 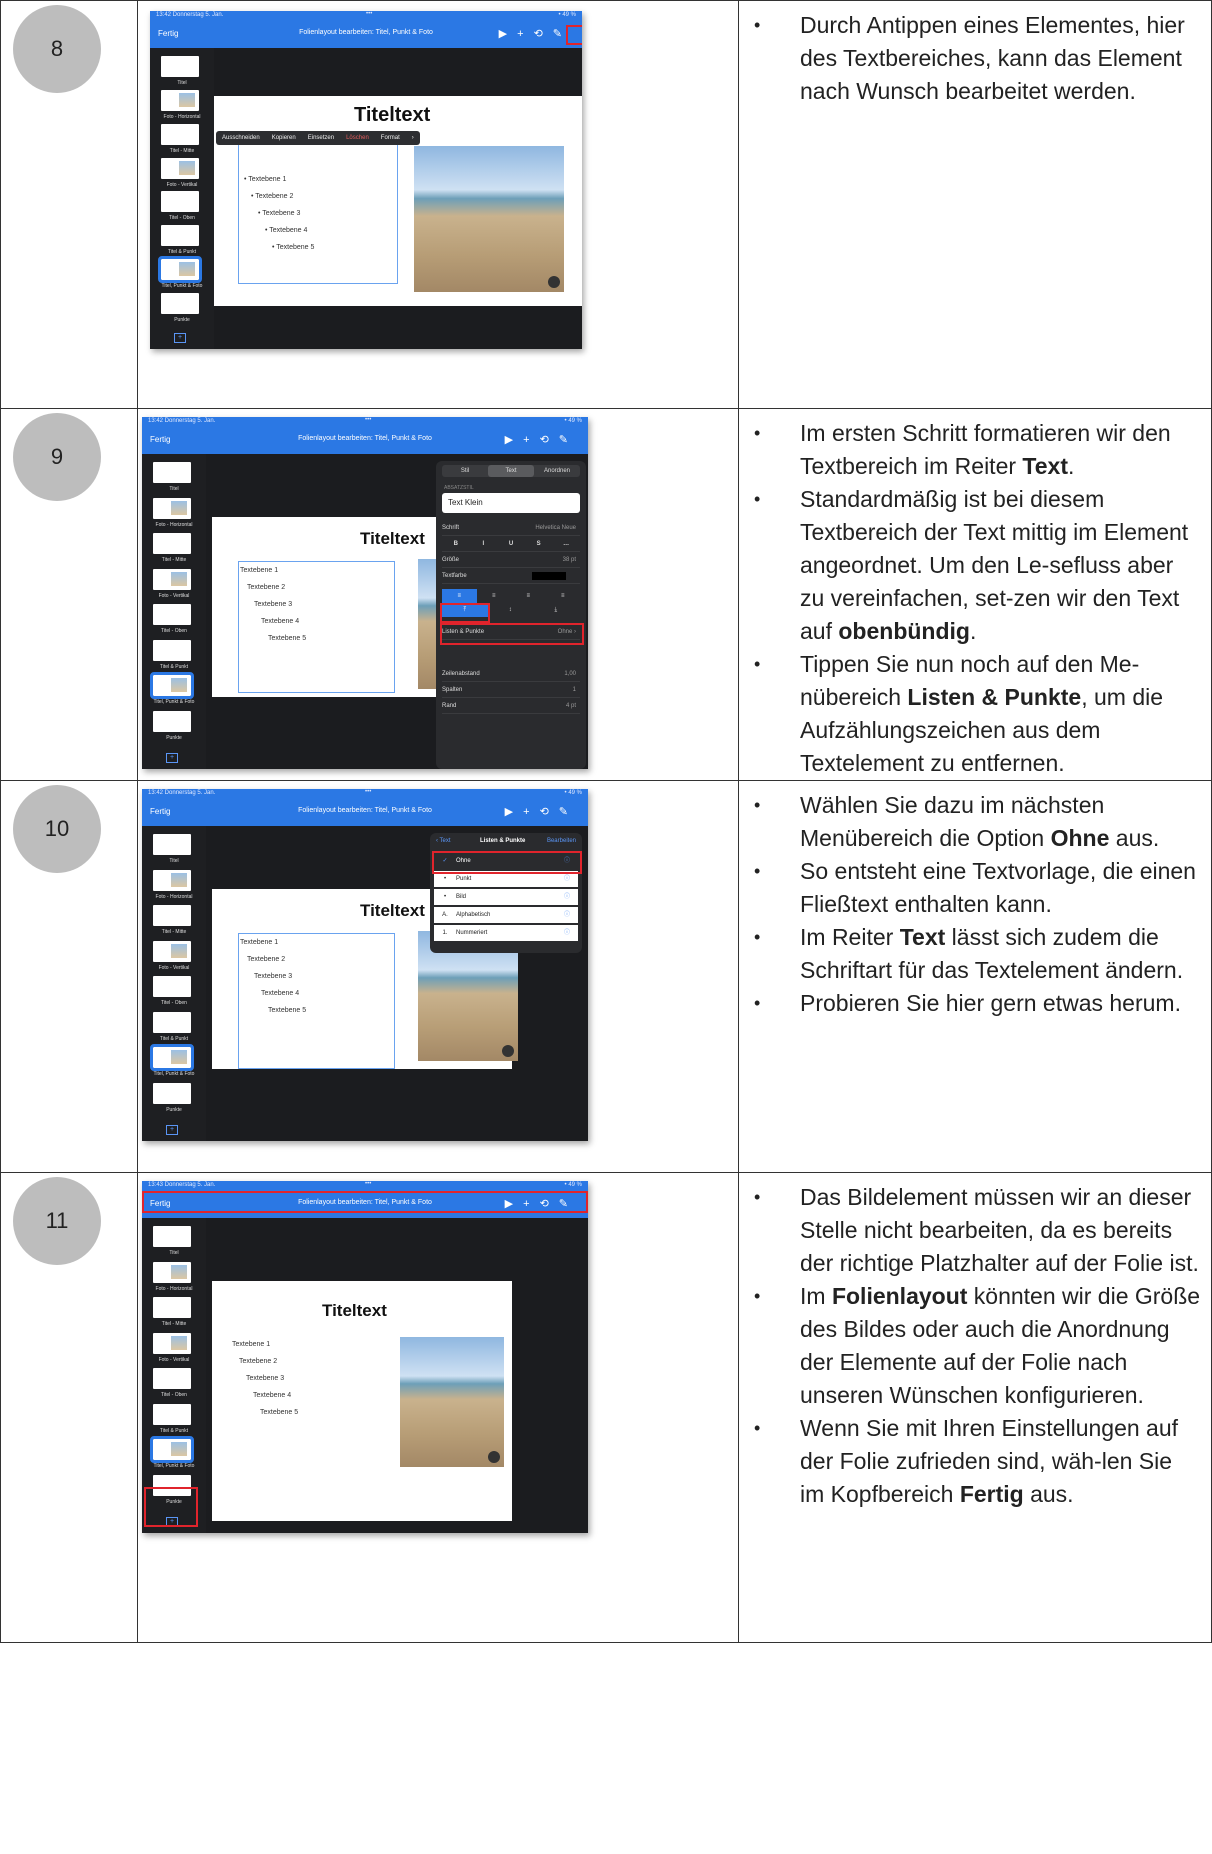 What do you see at coordinates (511, 503) in the screenshot?
I see `paragraph-style-button: Text Klein` at bounding box center [511, 503].